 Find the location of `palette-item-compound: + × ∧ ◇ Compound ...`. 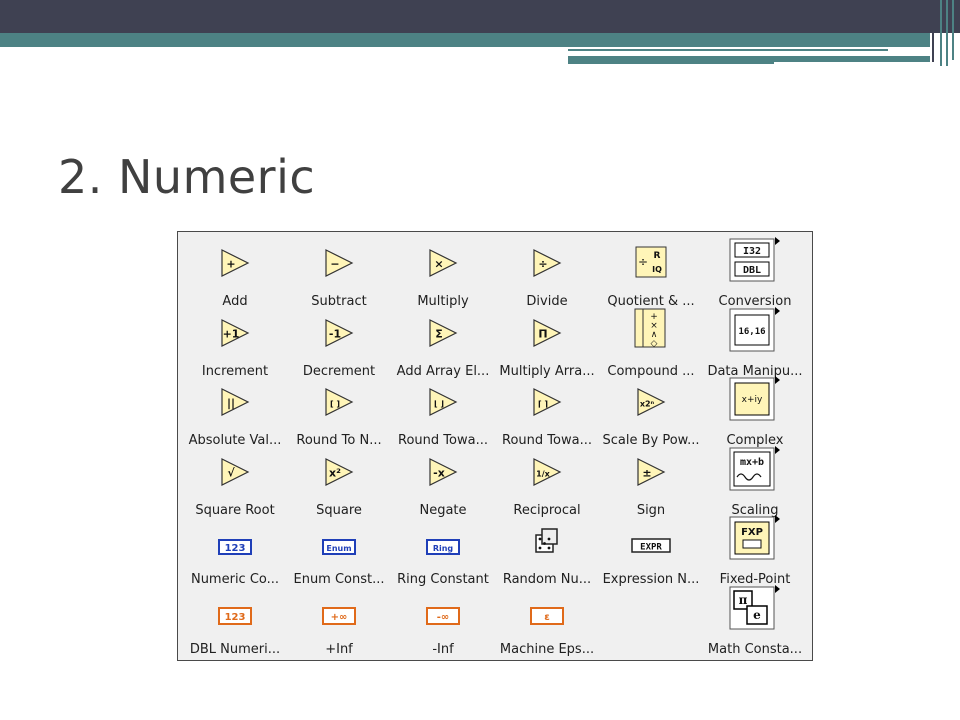

palette-item-compound: + × ∧ ◇ Compound ... is located at coordinates (651, 341).